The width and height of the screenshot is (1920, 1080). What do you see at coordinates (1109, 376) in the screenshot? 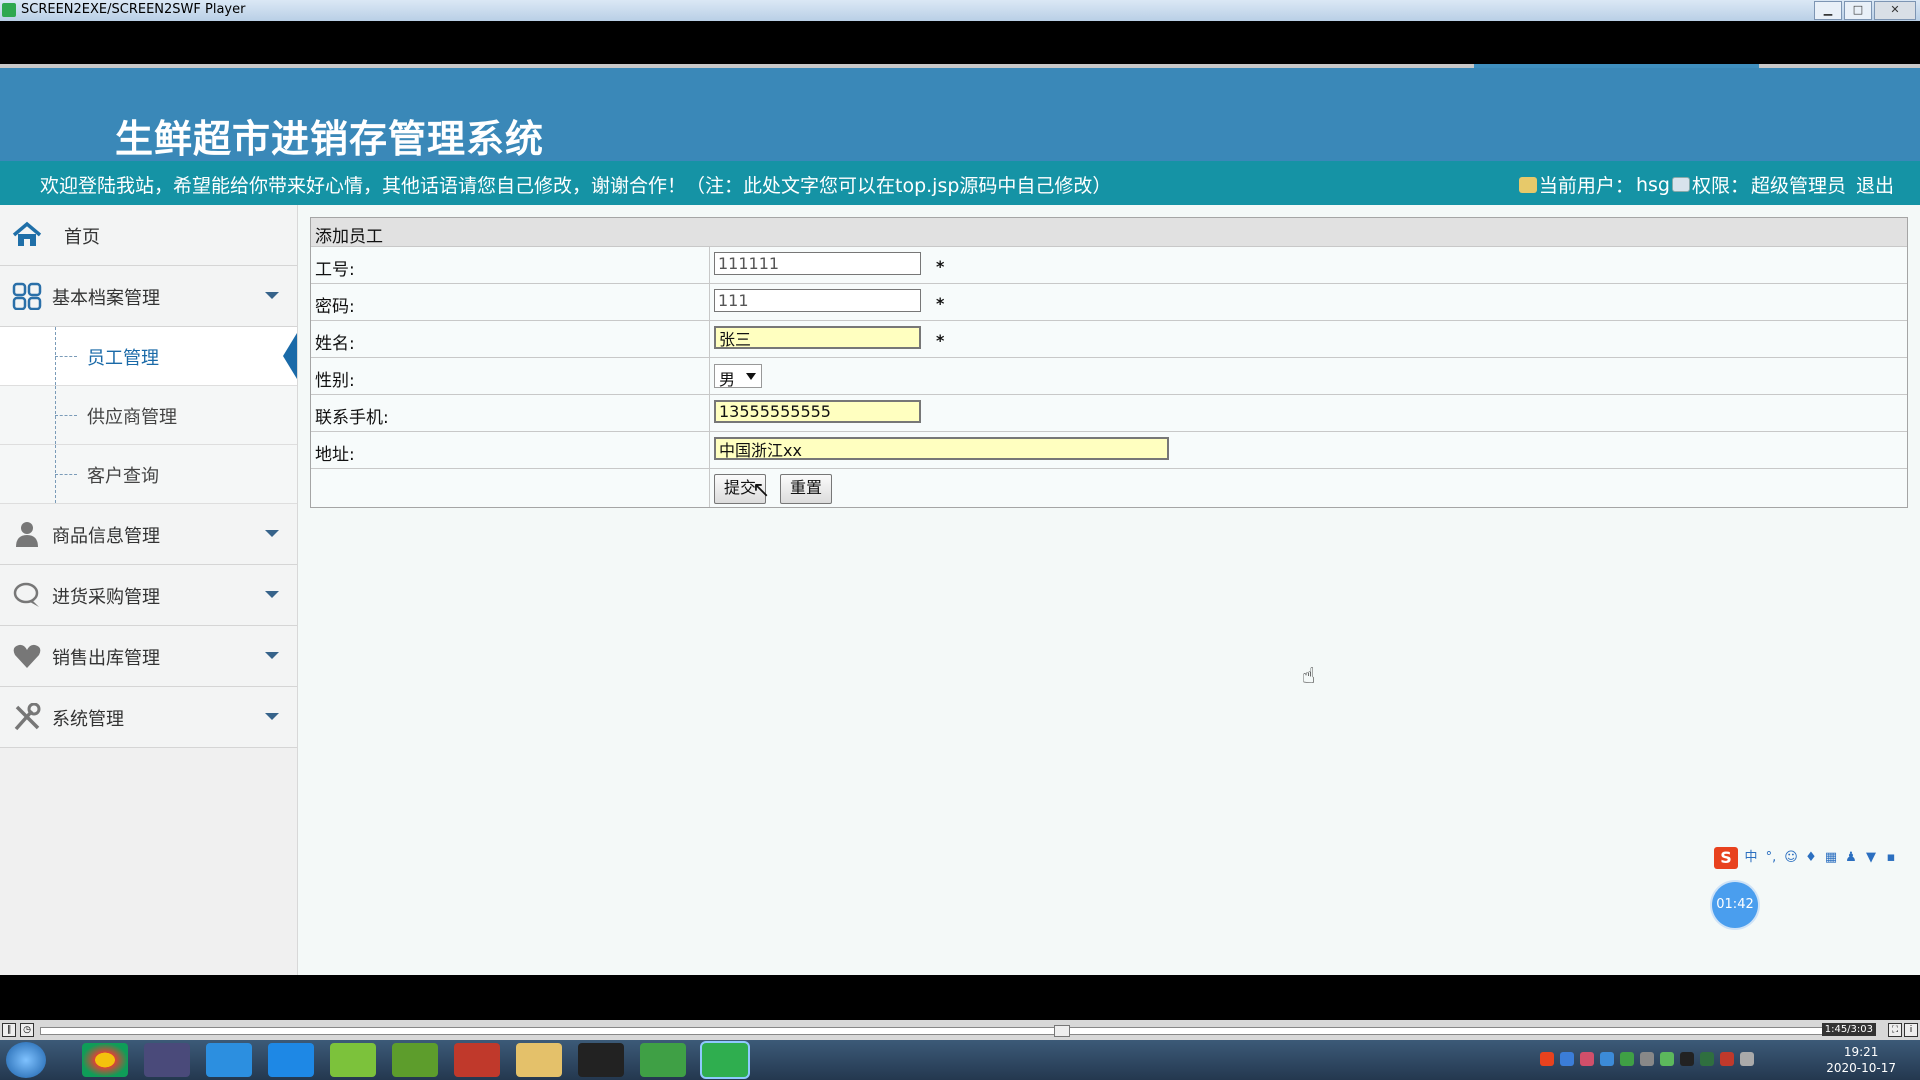
I see `form-row-gender: 性别: 男` at bounding box center [1109, 376].